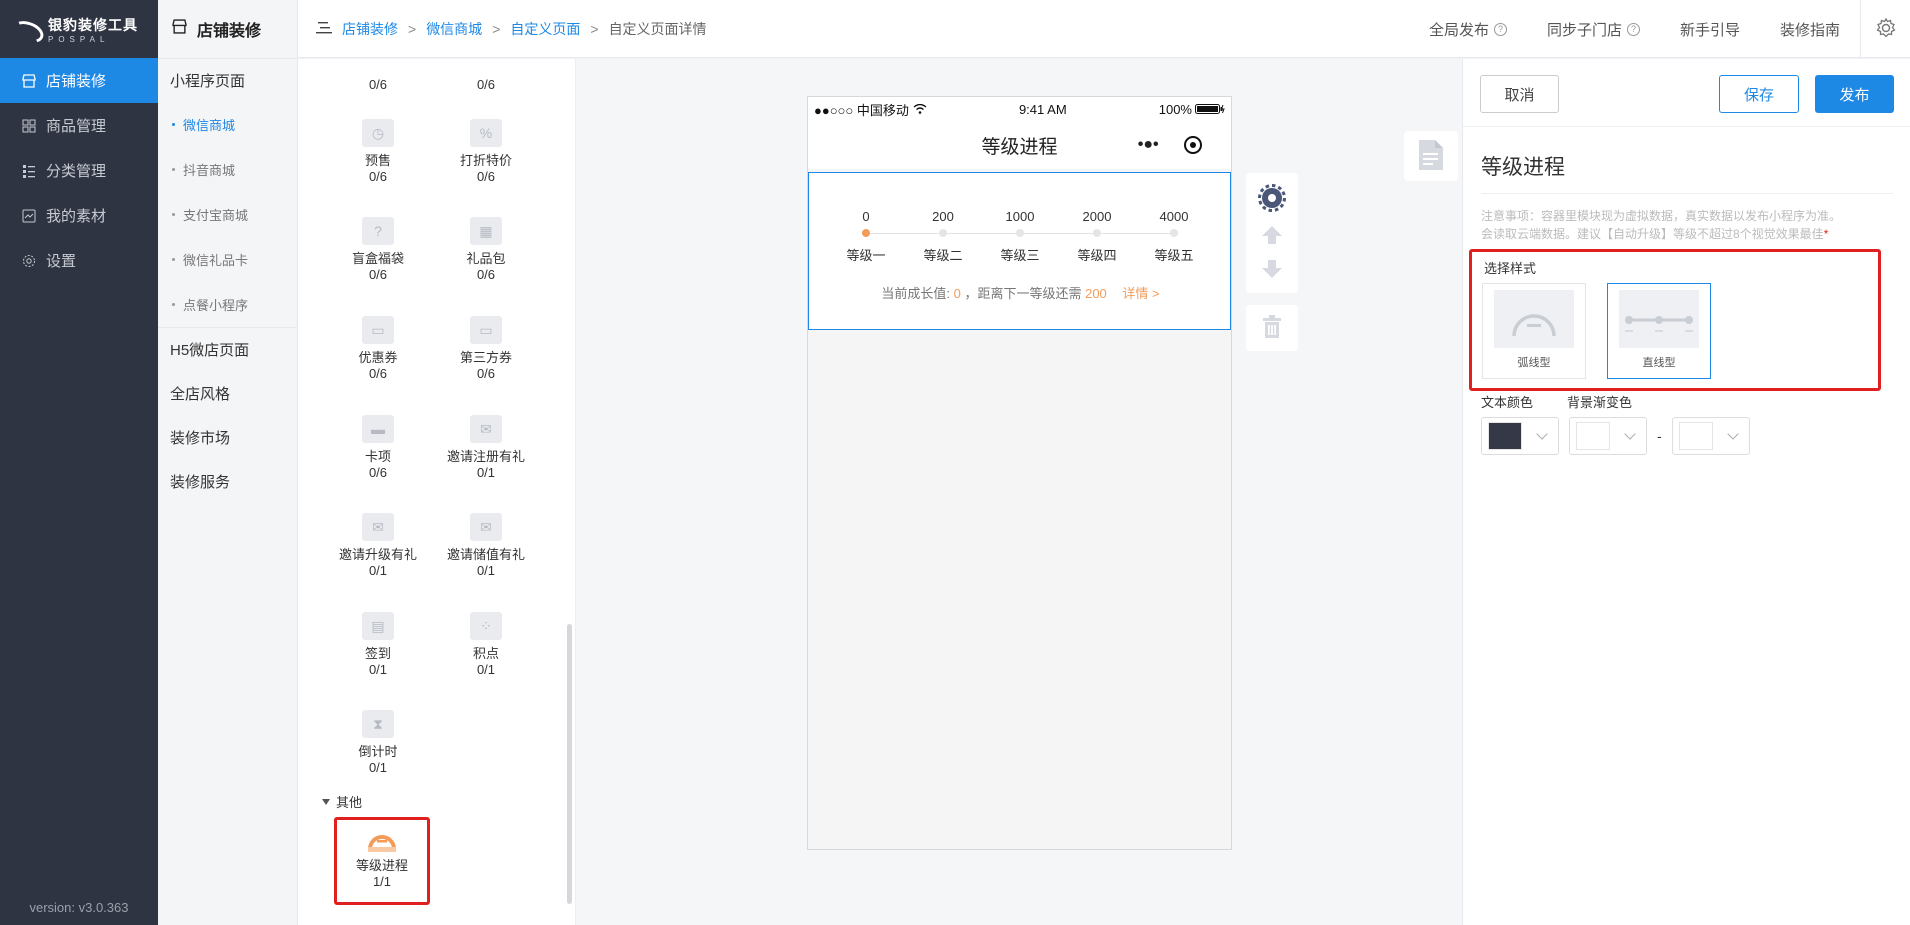 The image size is (1910, 925). Describe the element at coordinates (227, 124) in the screenshot. I see `subnav-item-wechat-mall: 微信商城` at that location.